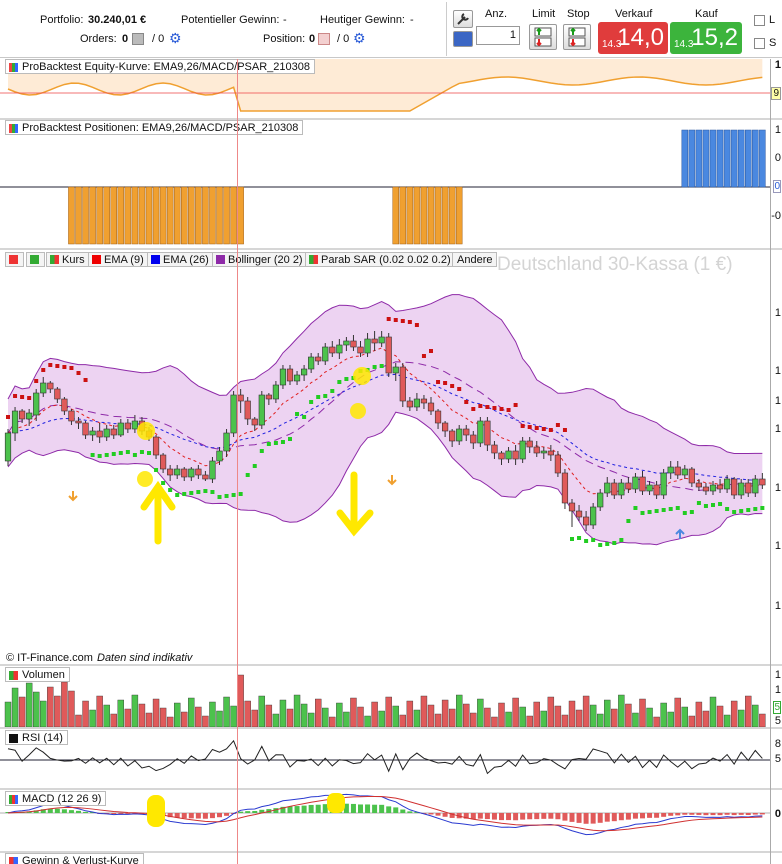 This screenshot has width=782, height=864. What do you see at coordinates (175, 38) in the screenshot?
I see `orders-gear-icon: ⚙` at bounding box center [175, 38].